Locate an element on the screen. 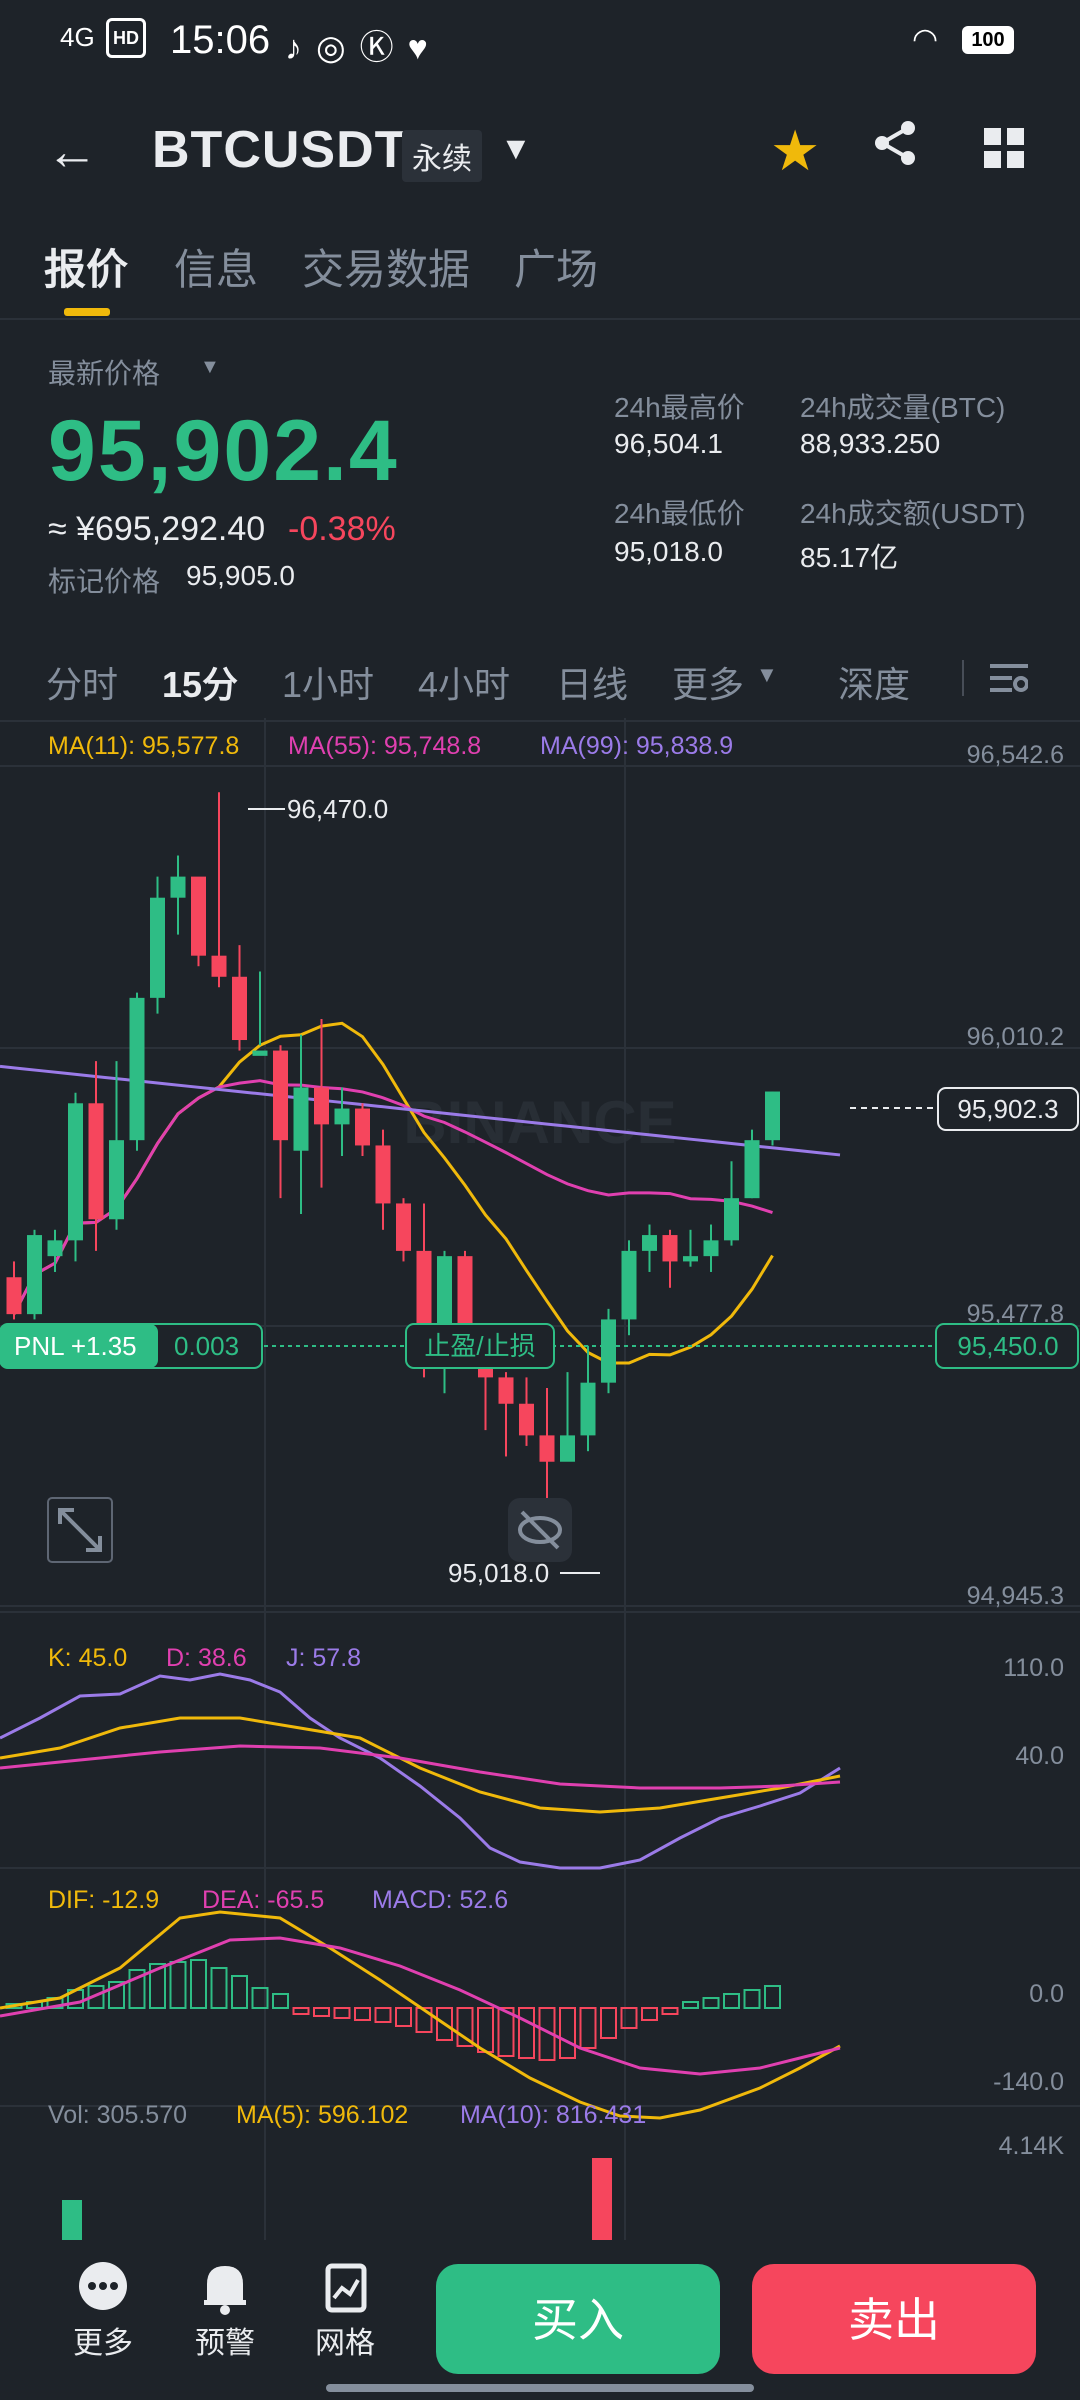  interval-more: 更多 is located at coordinates (708, 682).